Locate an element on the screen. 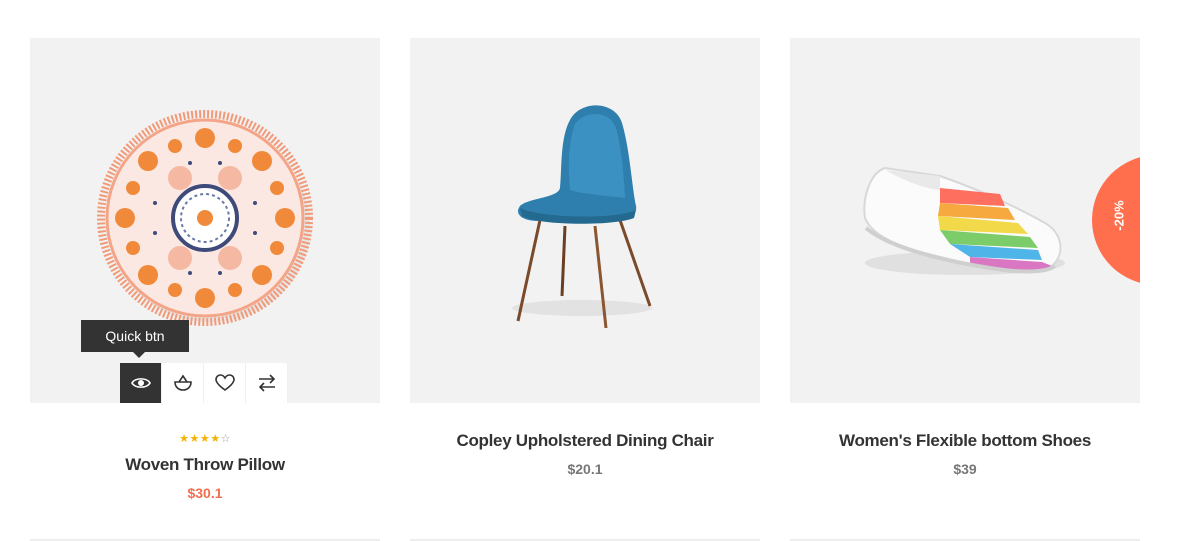 Image resolution: width=1180 pixels, height=541 pixels. compare-button is located at coordinates (267, 383).